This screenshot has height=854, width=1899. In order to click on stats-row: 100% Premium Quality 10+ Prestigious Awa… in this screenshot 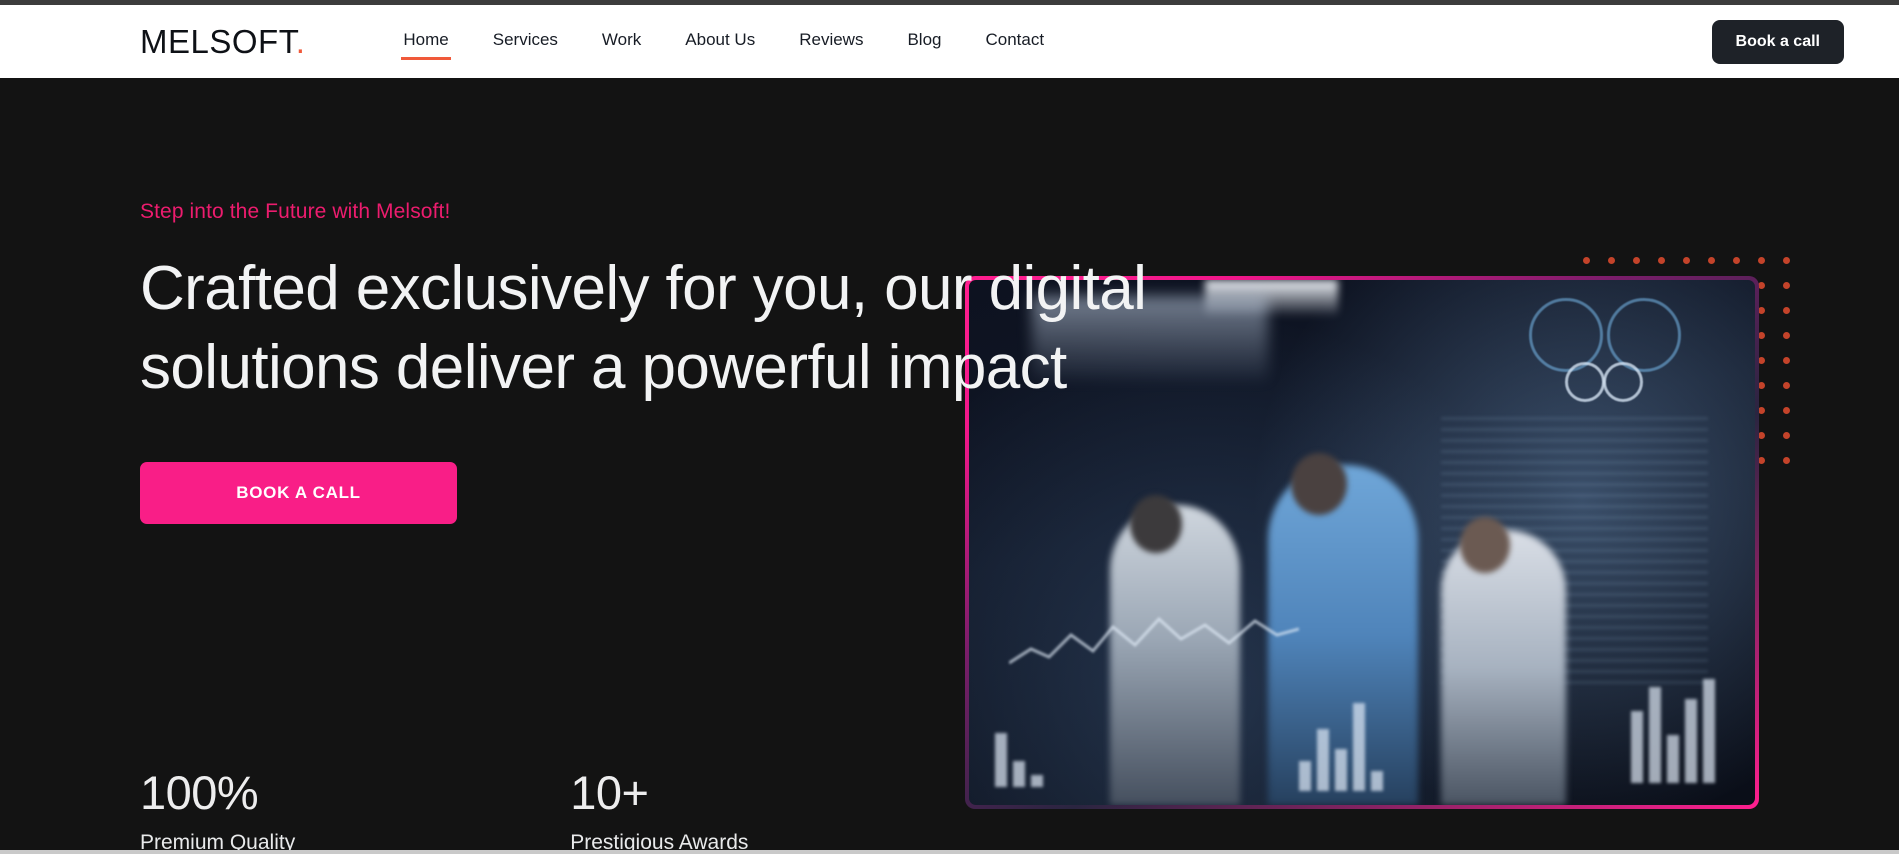, I will do `click(444, 809)`.